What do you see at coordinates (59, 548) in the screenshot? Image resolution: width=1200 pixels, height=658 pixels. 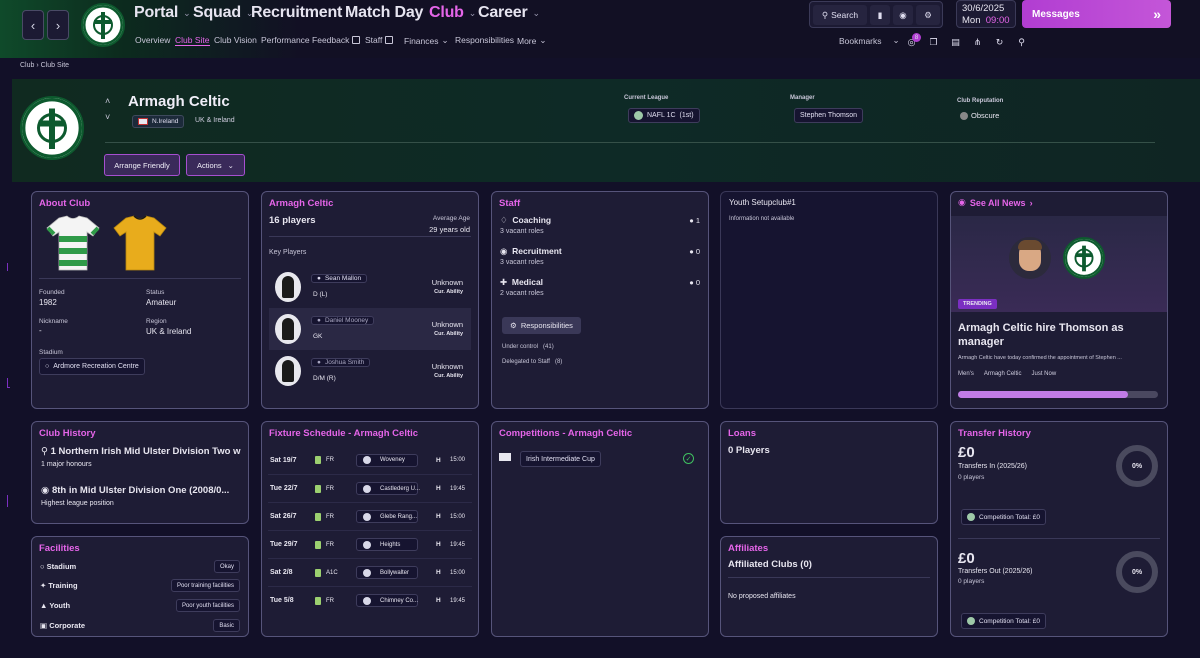 I see `panel-title: Facilities` at bounding box center [59, 548].